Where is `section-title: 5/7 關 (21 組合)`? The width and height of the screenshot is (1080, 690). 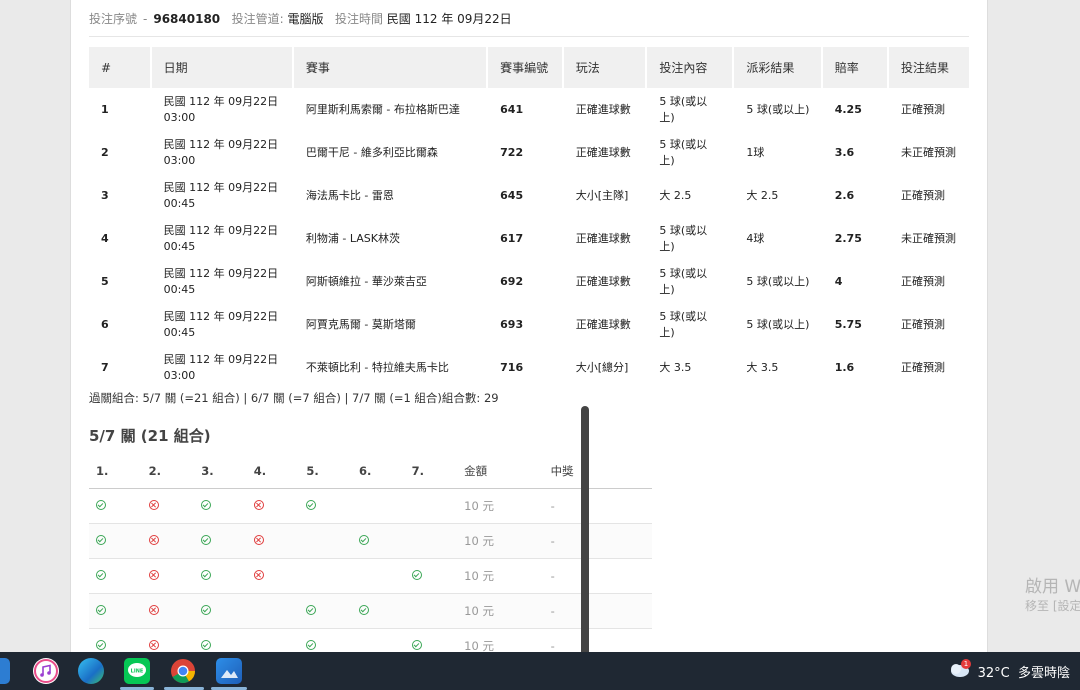
section-title: 5/7 關 (21 組合) is located at coordinates (150, 436).